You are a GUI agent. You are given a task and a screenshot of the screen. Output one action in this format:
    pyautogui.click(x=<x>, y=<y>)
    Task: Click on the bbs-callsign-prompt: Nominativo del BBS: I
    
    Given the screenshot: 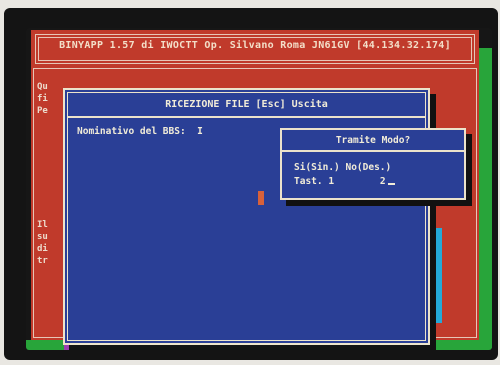 What is the action you would take?
    pyautogui.click(x=140, y=131)
    